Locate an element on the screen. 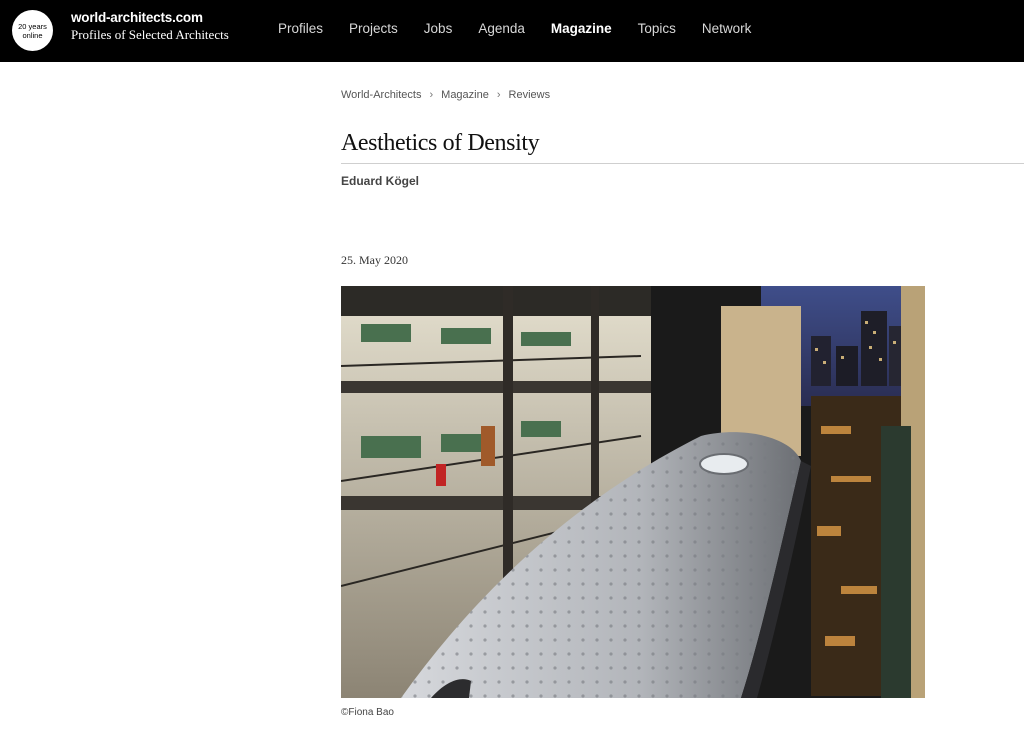 The image size is (1024, 732). nav-jobs: Jobs is located at coordinates (438, 28).